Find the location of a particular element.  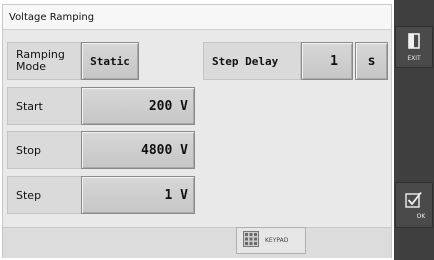

ok-button: OK is located at coordinates (414, 205).